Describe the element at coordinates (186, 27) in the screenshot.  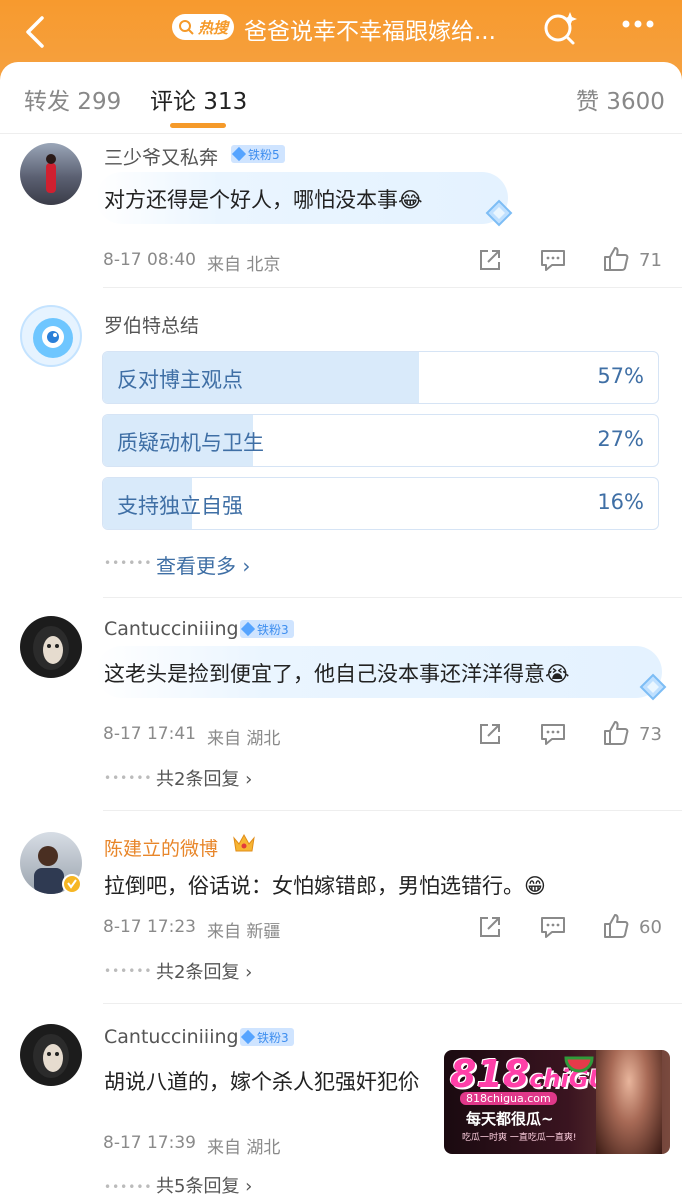
I see `hot-search-icon` at that location.